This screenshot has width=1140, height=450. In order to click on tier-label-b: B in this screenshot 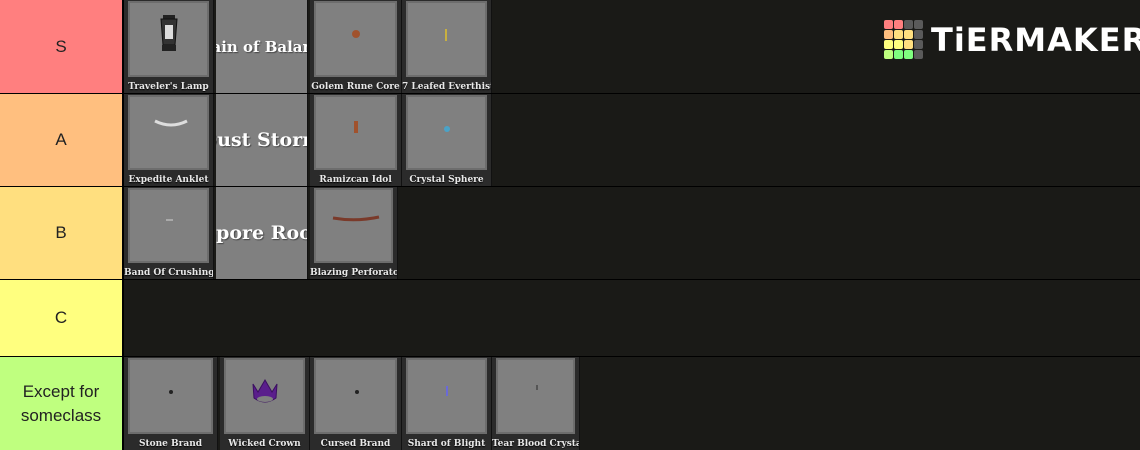, I will do `click(62, 233)`.